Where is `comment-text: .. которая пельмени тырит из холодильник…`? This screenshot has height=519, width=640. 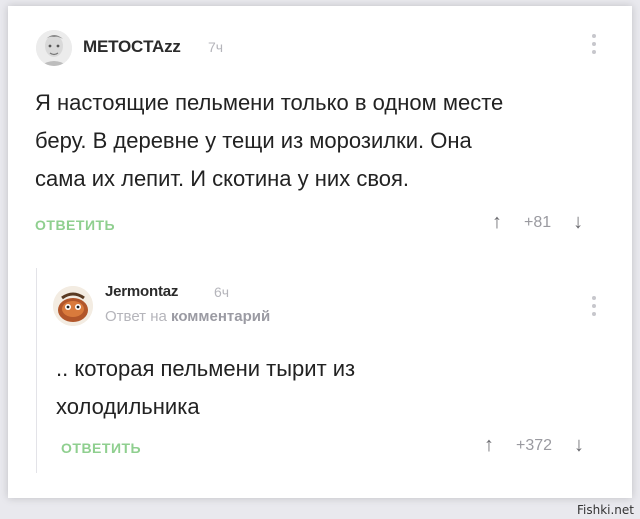 comment-text: .. которая пельмени тырит из холодильник… is located at coordinates (326, 388).